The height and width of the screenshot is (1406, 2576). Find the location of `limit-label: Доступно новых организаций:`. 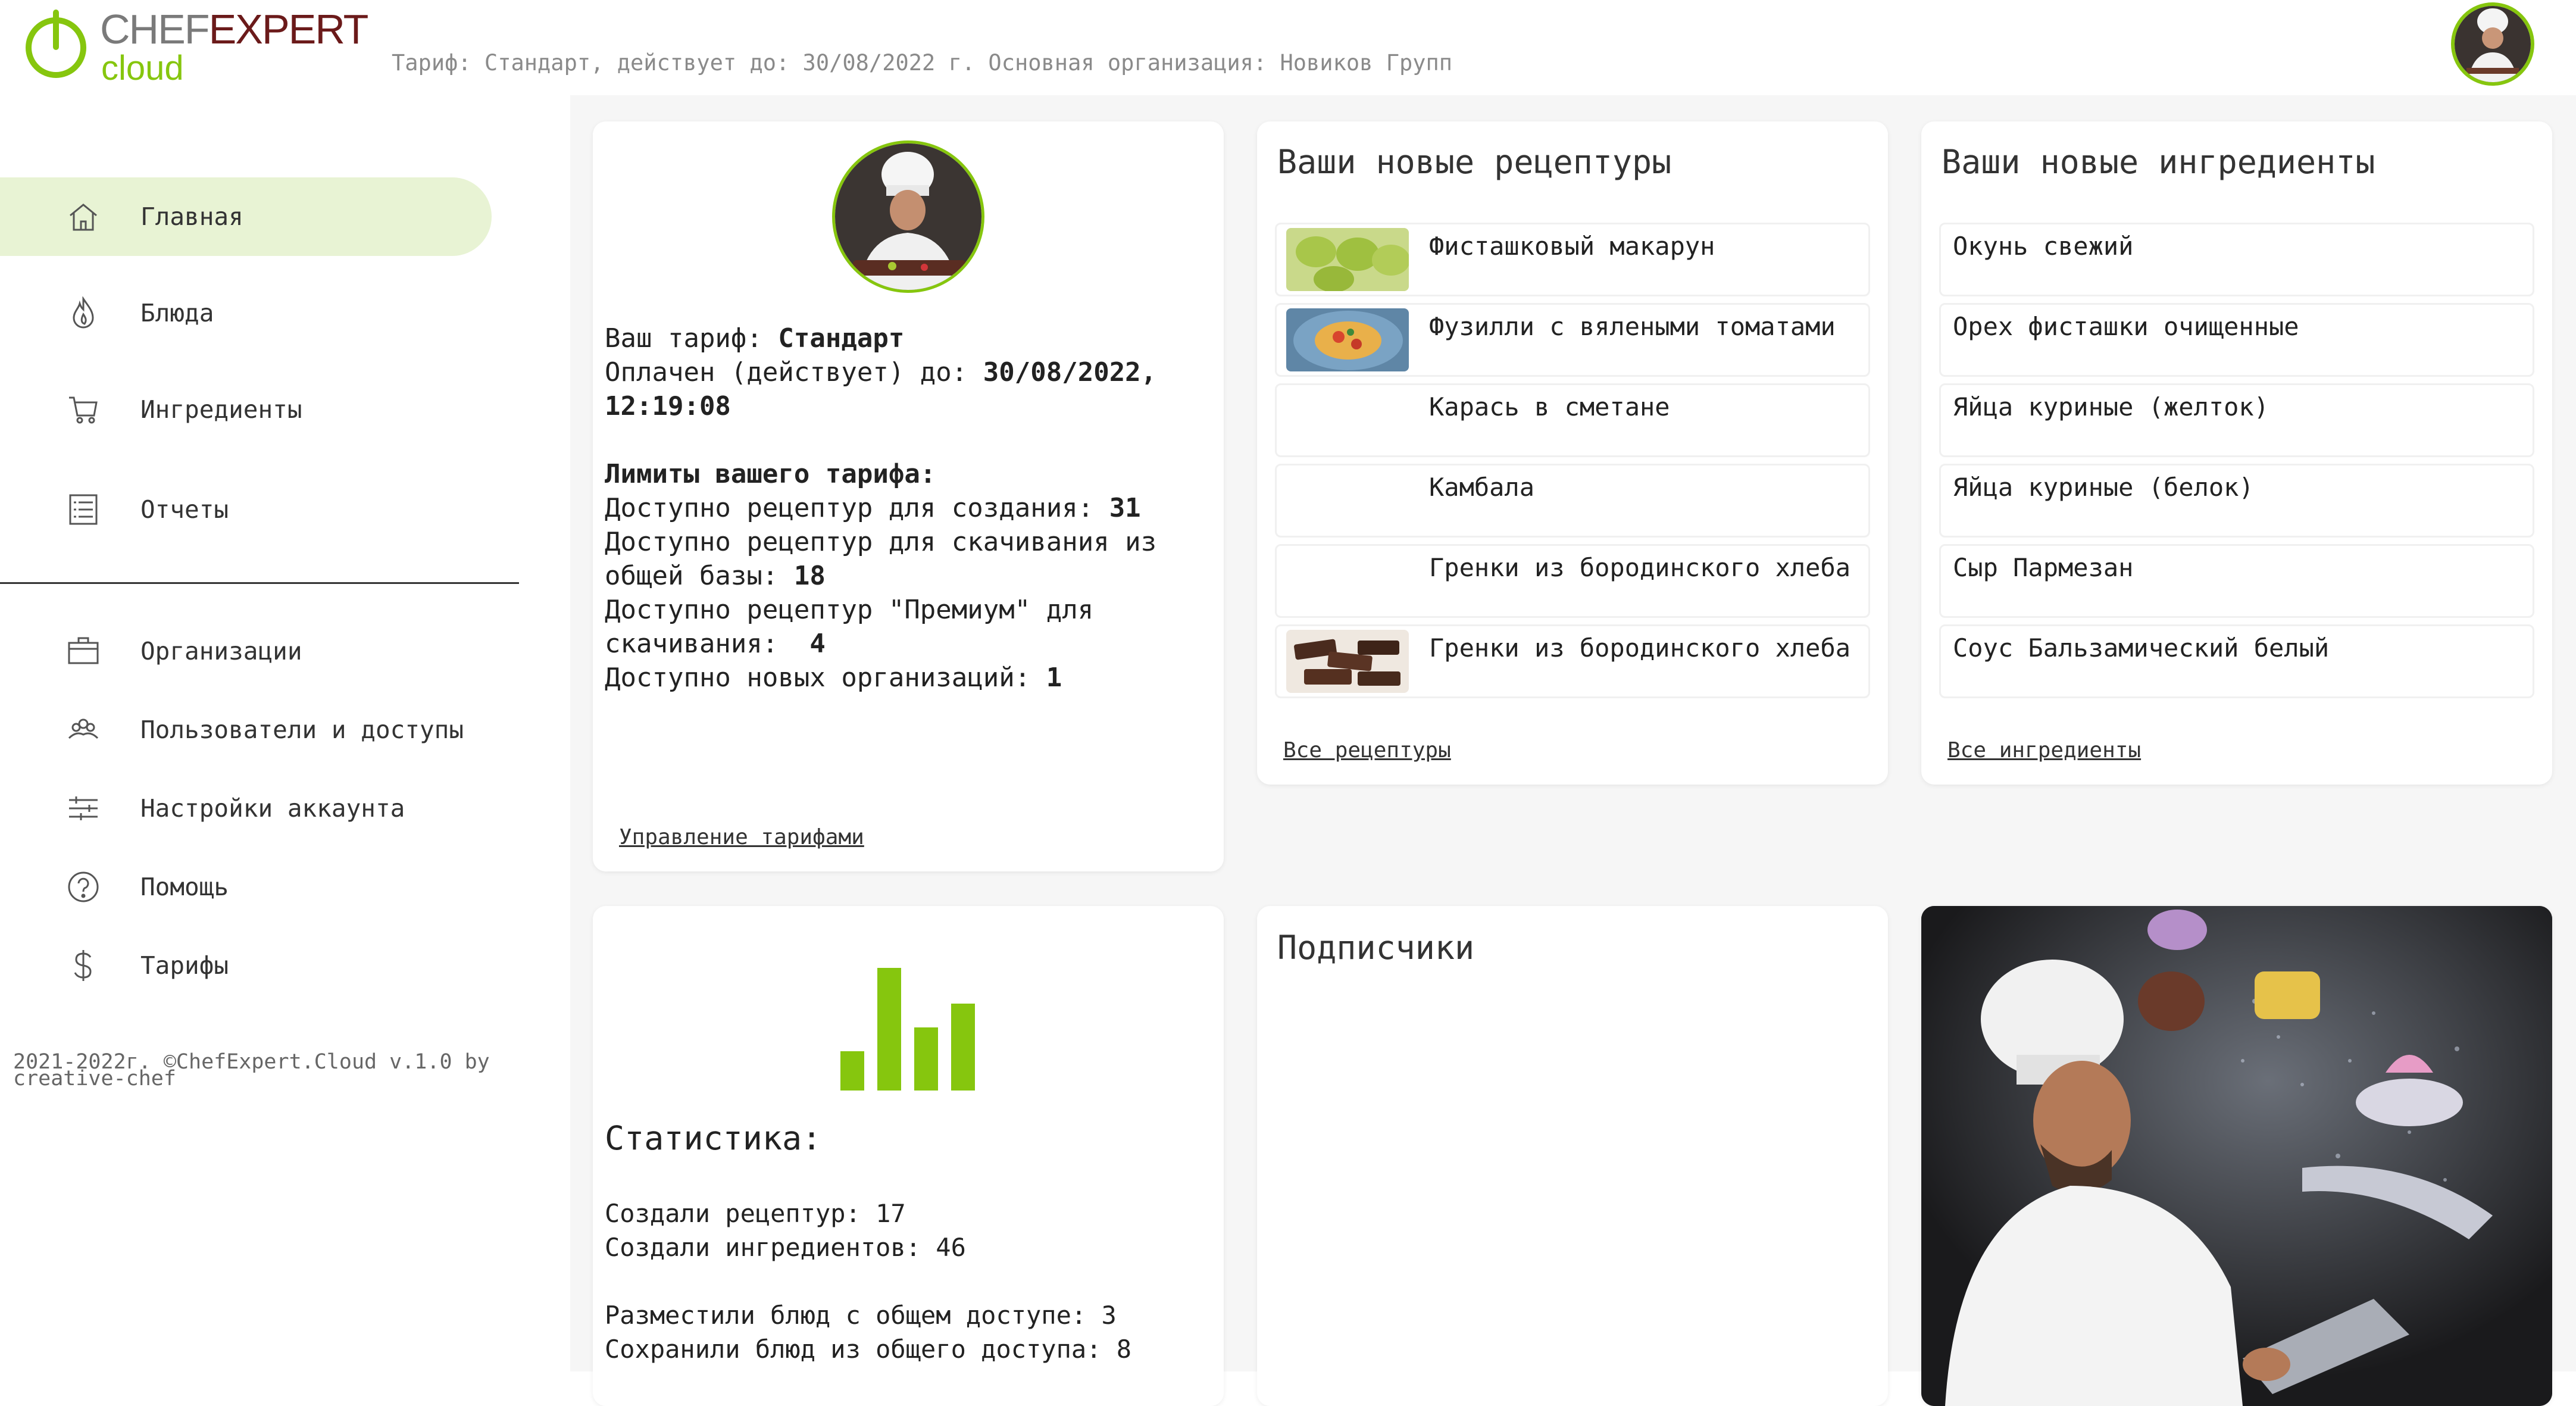

limit-label: Доступно новых организаций: is located at coordinates (825, 678).